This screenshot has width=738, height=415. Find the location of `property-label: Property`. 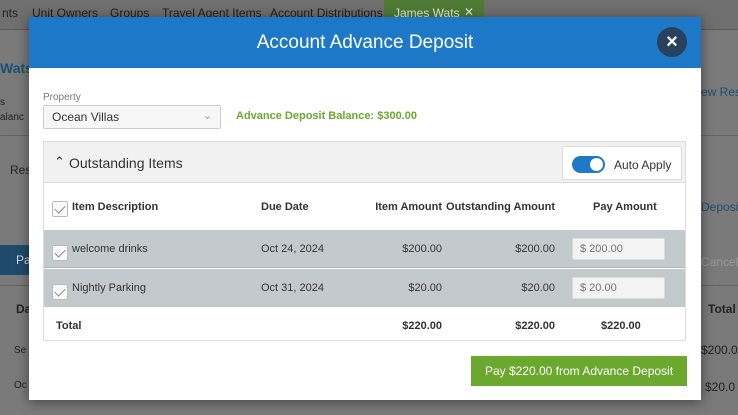

property-label: Property is located at coordinates (62, 97).